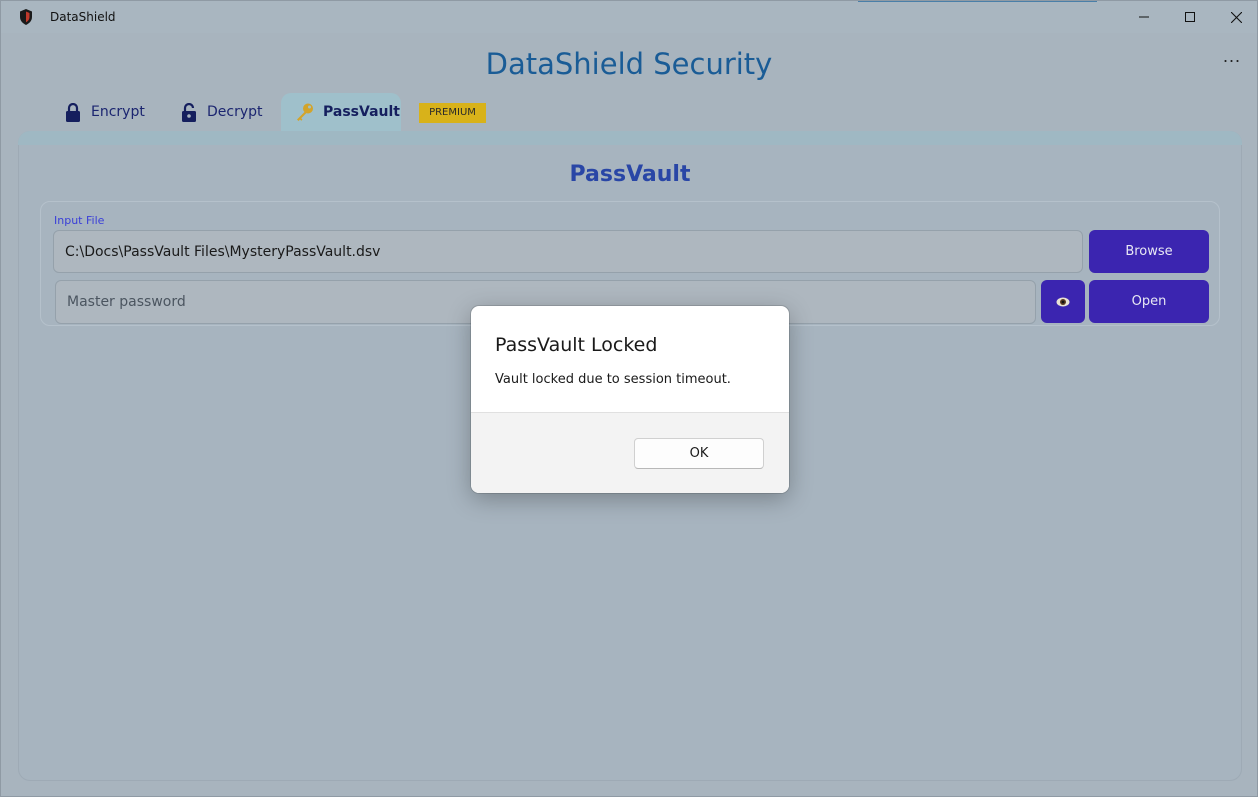  I want to click on master-password-placeholder: Master password, so click(126, 302).